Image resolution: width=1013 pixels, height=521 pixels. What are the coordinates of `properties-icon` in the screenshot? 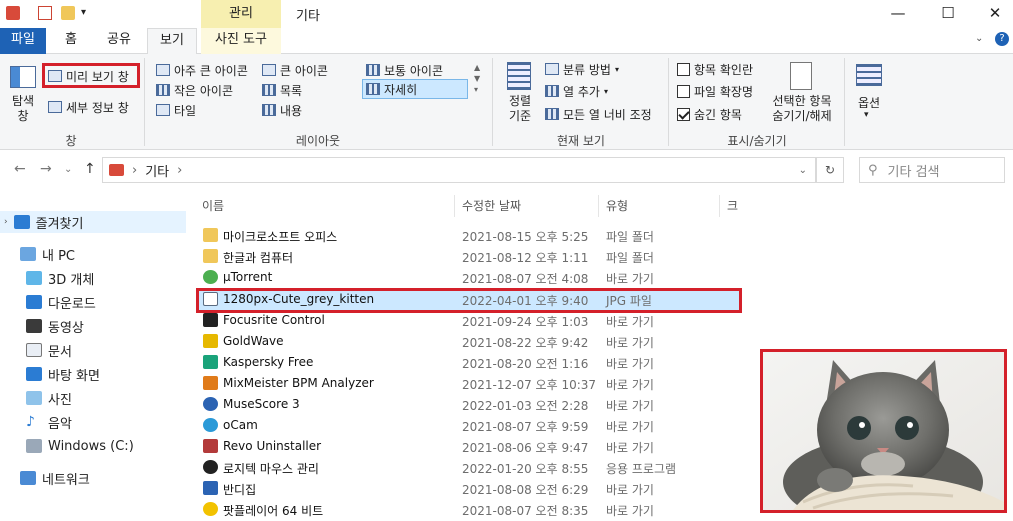 It's located at (45, 13).